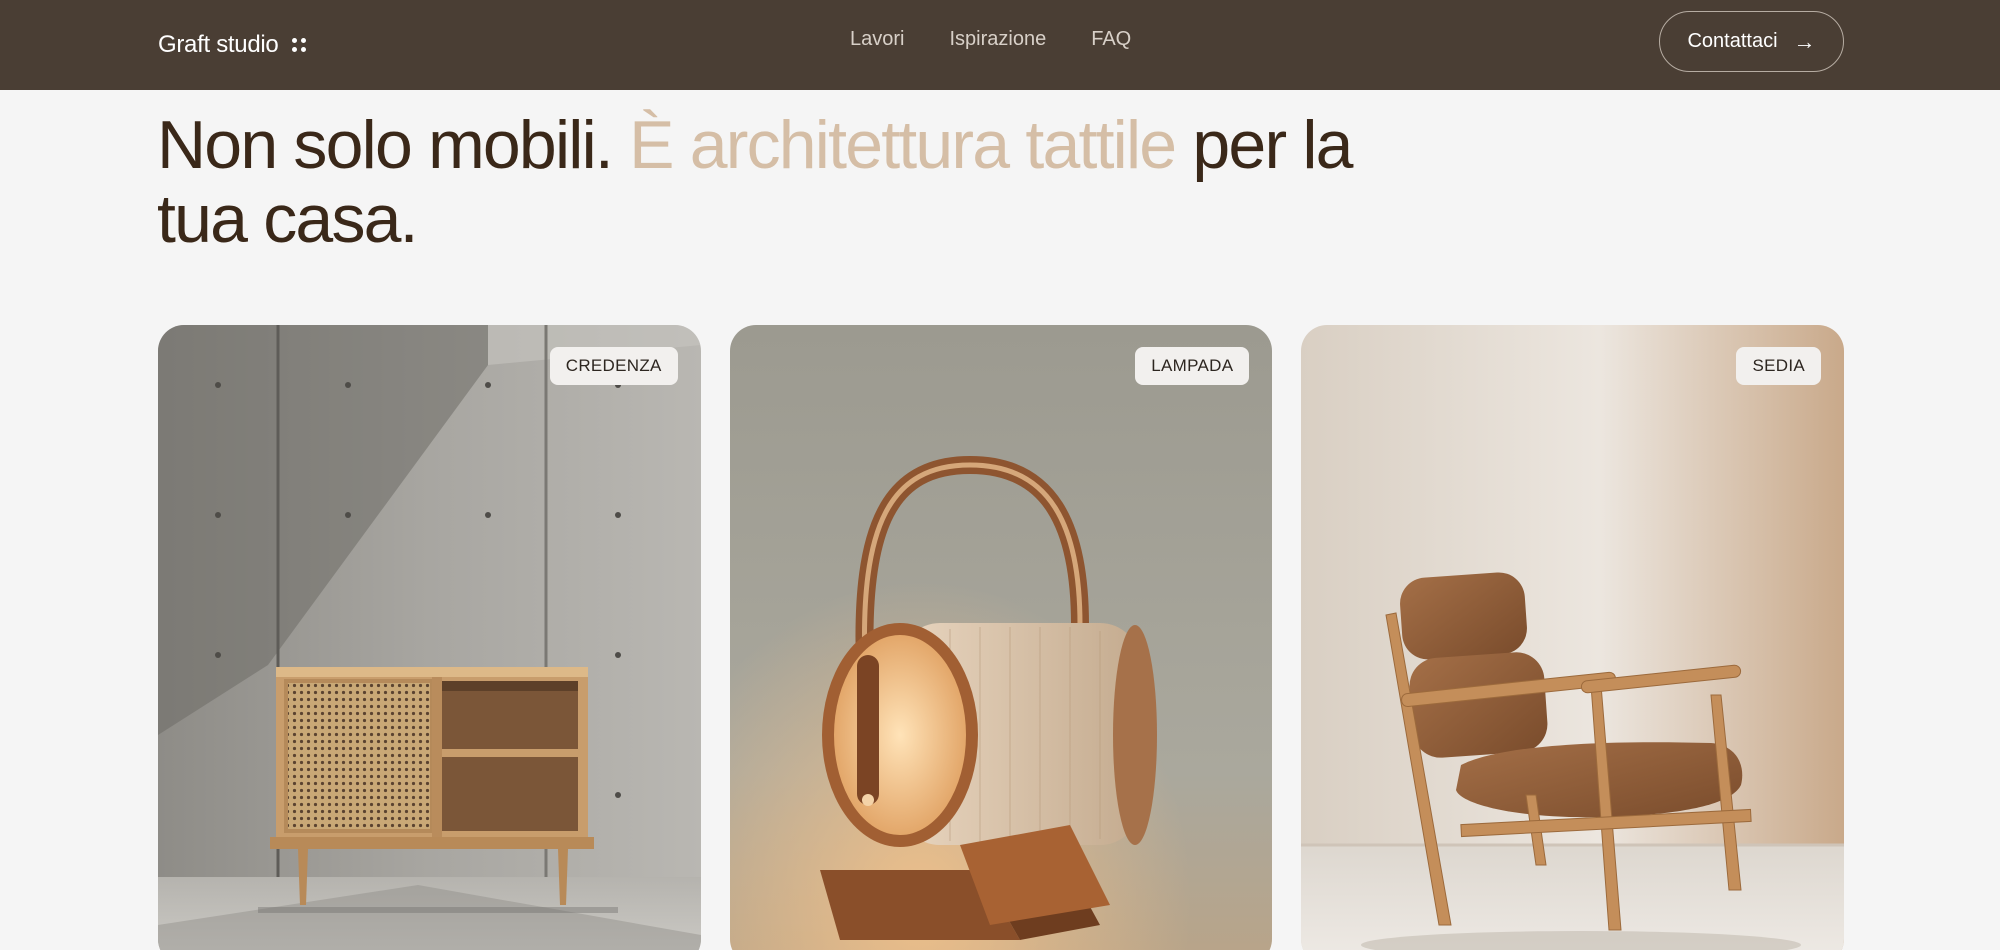  Describe the element at coordinates (613, 366) in the screenshot. I see `card-badge: CREDENZA` at that location.